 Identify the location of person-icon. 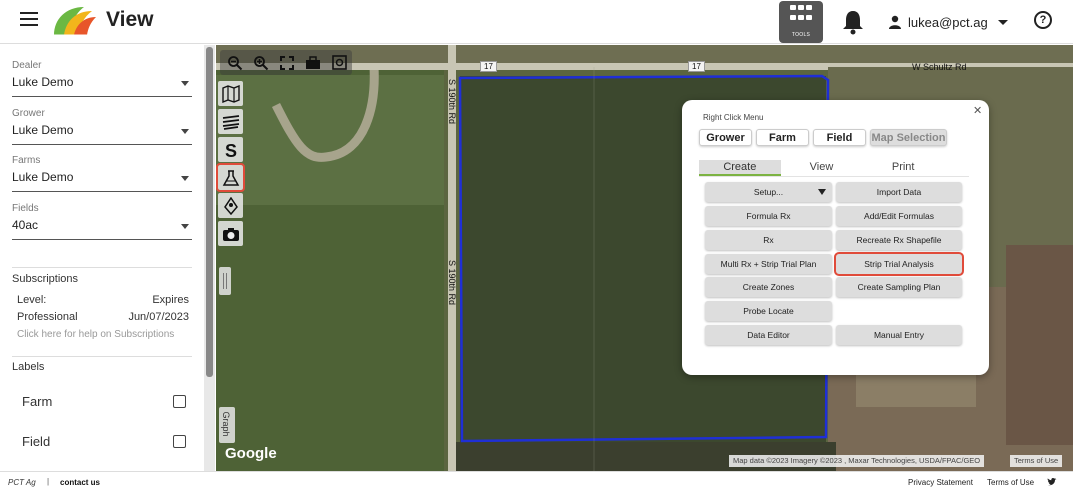
(895, 22).